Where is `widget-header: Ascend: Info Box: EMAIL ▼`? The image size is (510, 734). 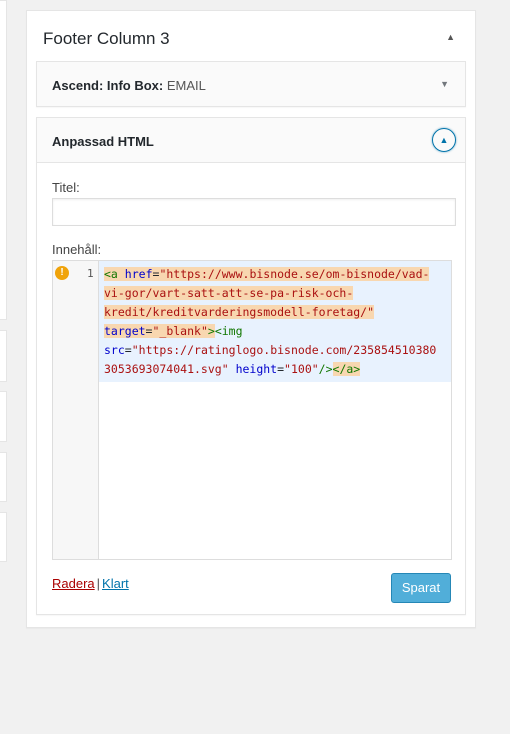 widget-header: Ascend: Info Box: EMAIL ▼ is located at coordinates (251, 84).